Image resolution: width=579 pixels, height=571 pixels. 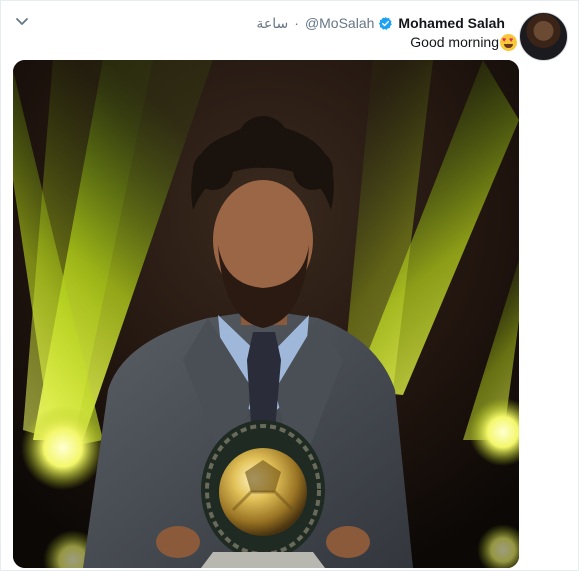 What do you see at coordinates (543, 36) in the screenshot?
I see `avatar` at bounding box center [543, 36].